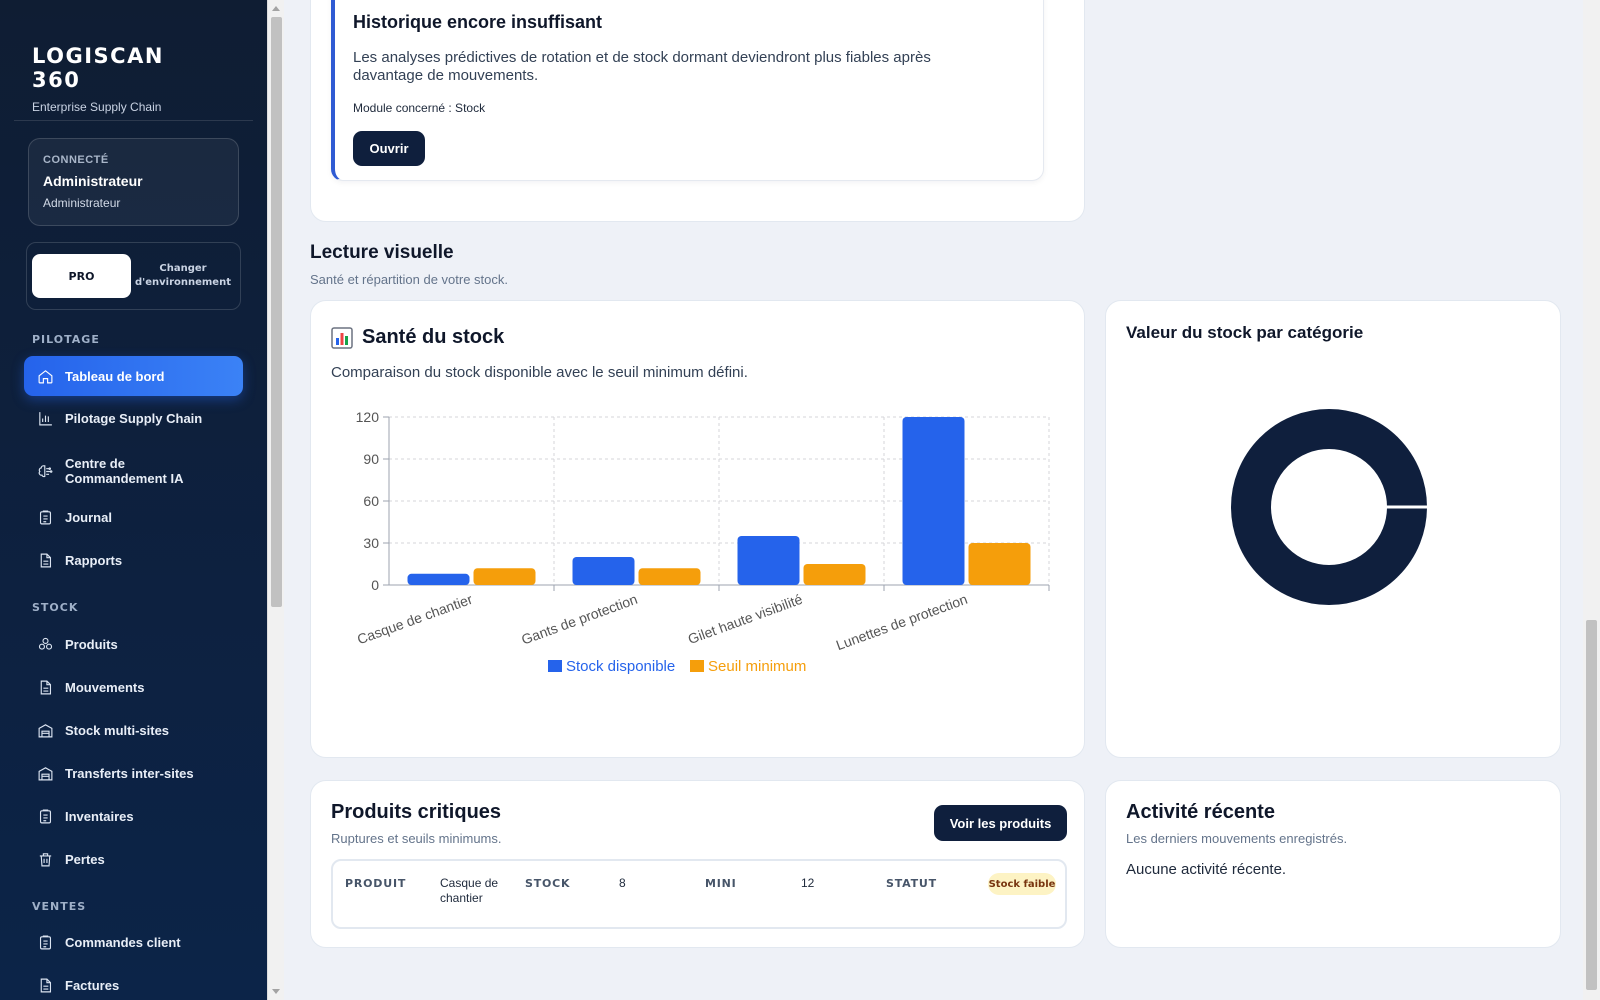  What do you see at coordinates (105, 687) in the screenshot?
I see `sidebar-item-label: Mouvements` at bounding box center [105, 687].